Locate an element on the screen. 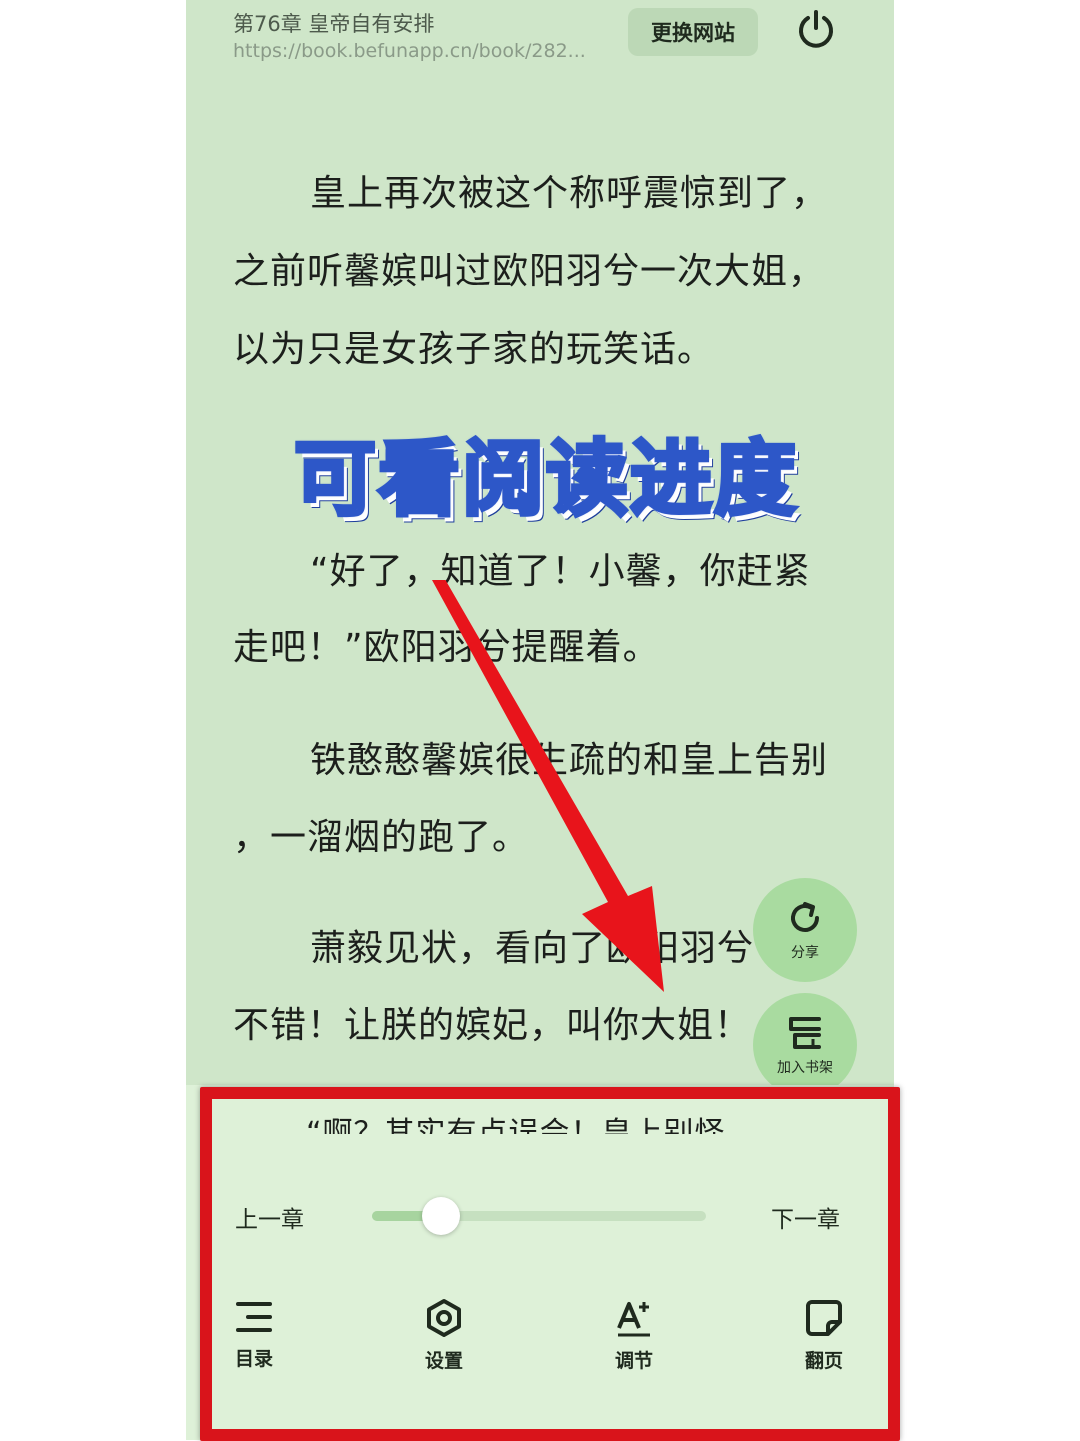 This screenshot has height=1441, width=1080. story-line: 以为只是女孩子家的玩笑话。 is located at coordinates (474, 349).